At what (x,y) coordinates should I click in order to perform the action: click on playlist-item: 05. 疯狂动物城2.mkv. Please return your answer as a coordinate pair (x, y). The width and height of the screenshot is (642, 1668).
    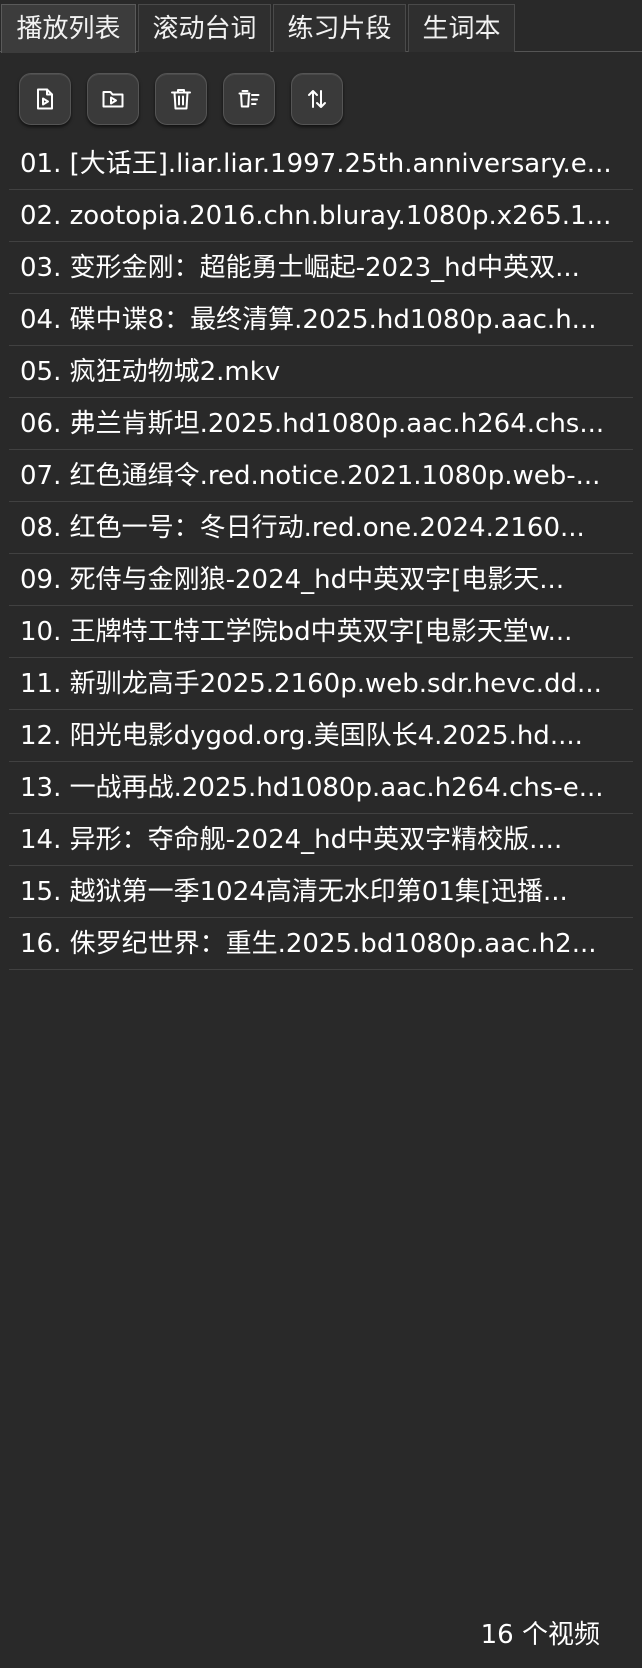
    Looking at the image, I should click on (321, 372).